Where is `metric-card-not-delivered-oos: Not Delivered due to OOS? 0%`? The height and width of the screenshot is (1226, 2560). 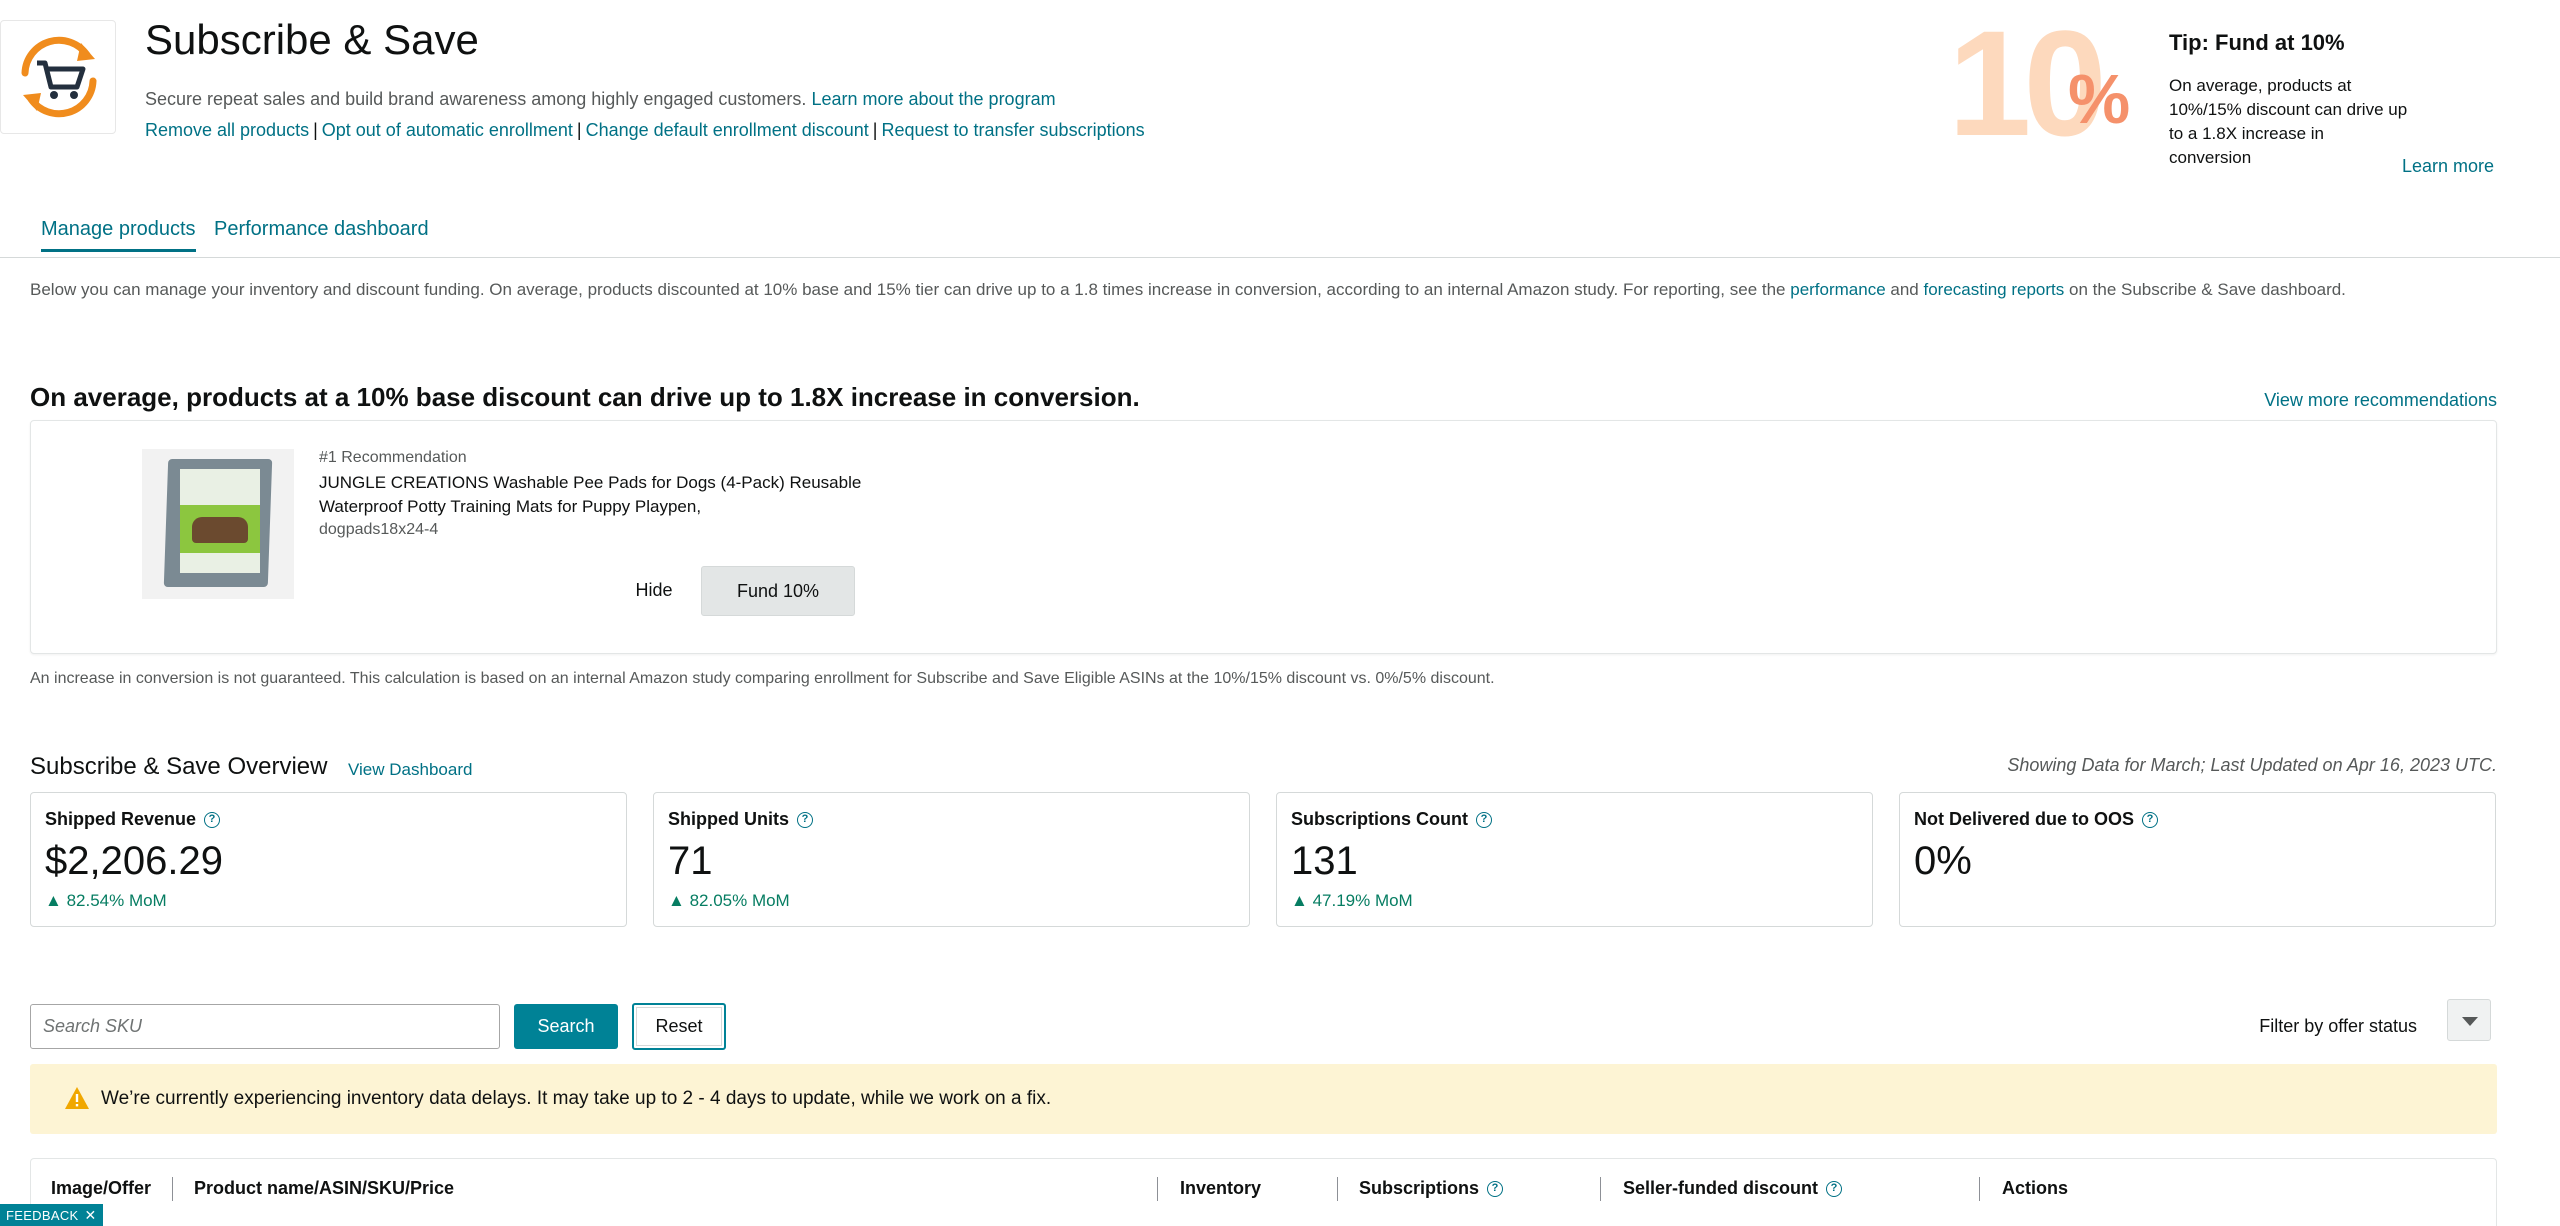
metric-card-not-delivered-oos: Not Delivered due to OOS? 0% is located at coordinates (2197, 859).